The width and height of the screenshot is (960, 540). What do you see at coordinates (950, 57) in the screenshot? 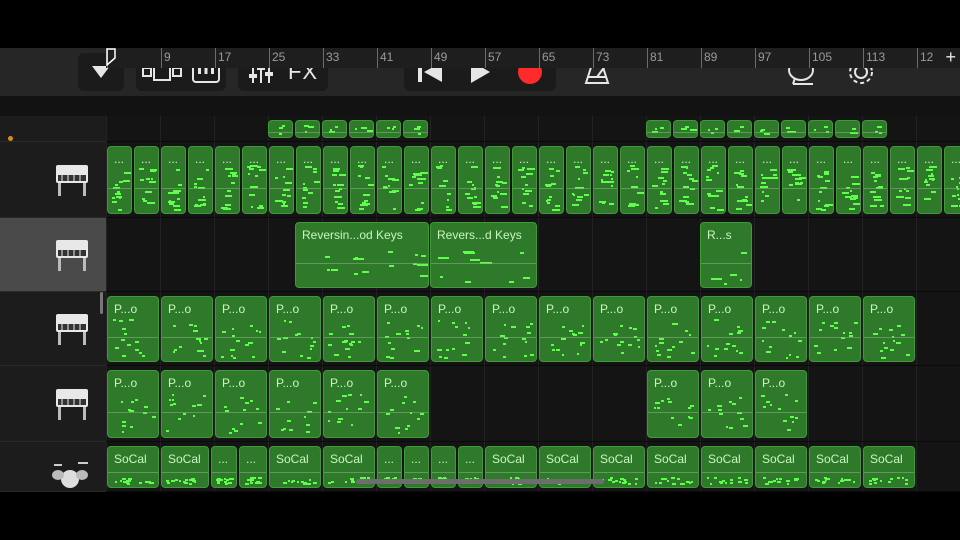
I see `add-section-button: +` at bounding box center [950, 57].